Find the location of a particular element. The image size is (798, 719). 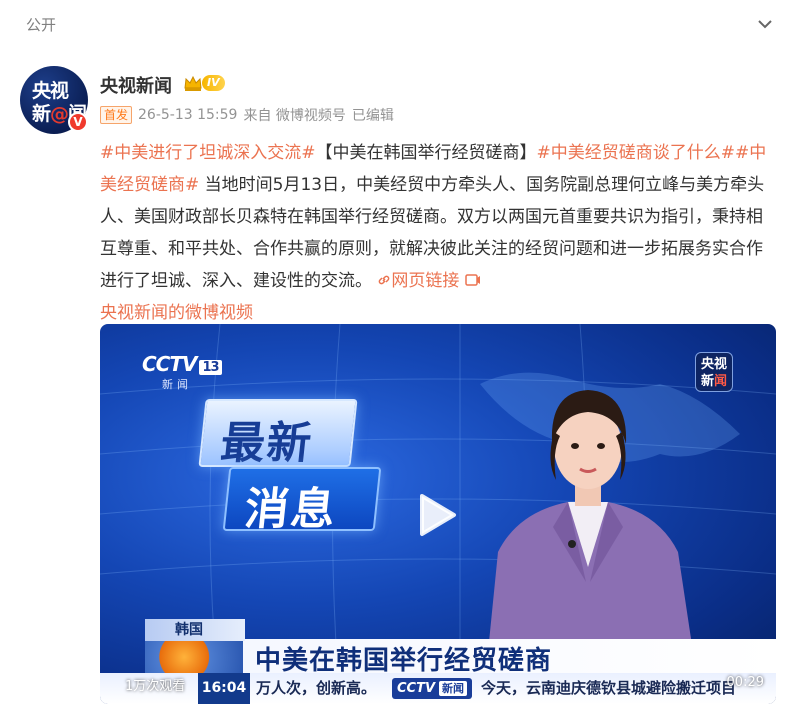

edited-label: 已编辑 is located at coordinates (372, 116).